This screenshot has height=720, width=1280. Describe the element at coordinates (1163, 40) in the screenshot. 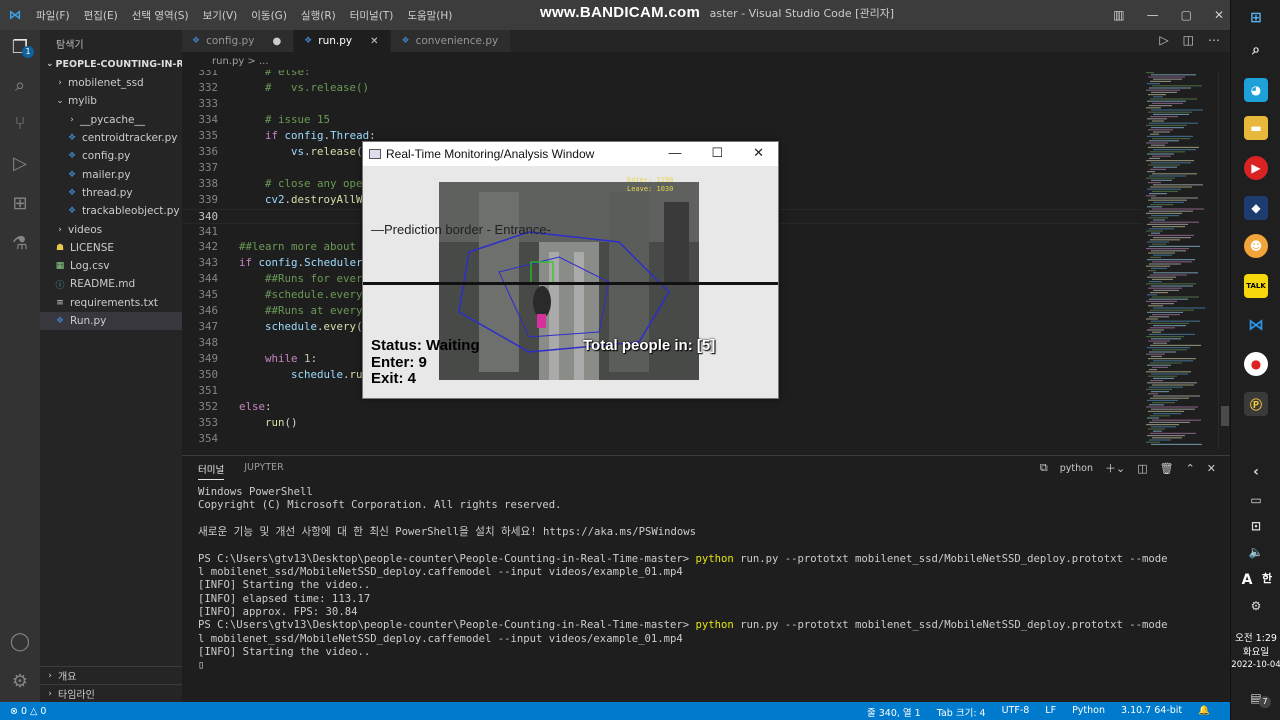

I see `run-python-icon: ▷` at that location.